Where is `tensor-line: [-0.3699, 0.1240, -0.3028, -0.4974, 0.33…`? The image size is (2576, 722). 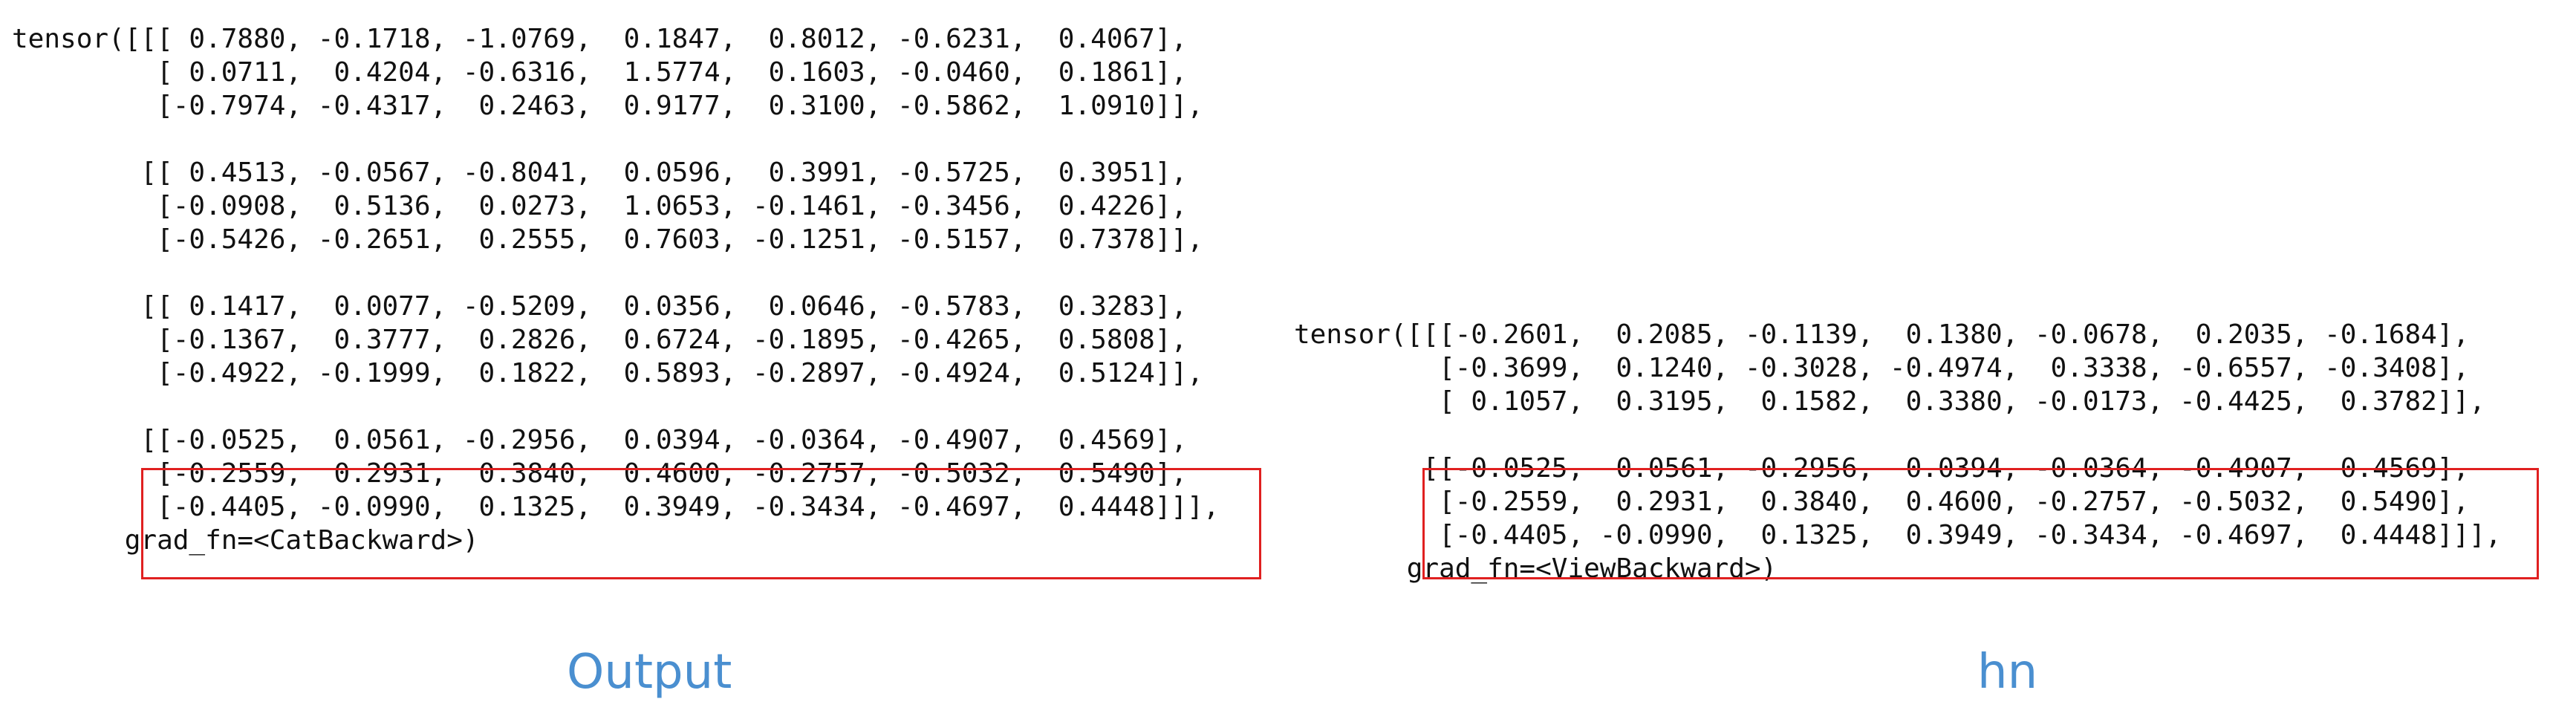 tensor-line: [-0.3699, 0.1240, -0.3028, -0.4974, 0.33… is located at coordinates (1882, 368).